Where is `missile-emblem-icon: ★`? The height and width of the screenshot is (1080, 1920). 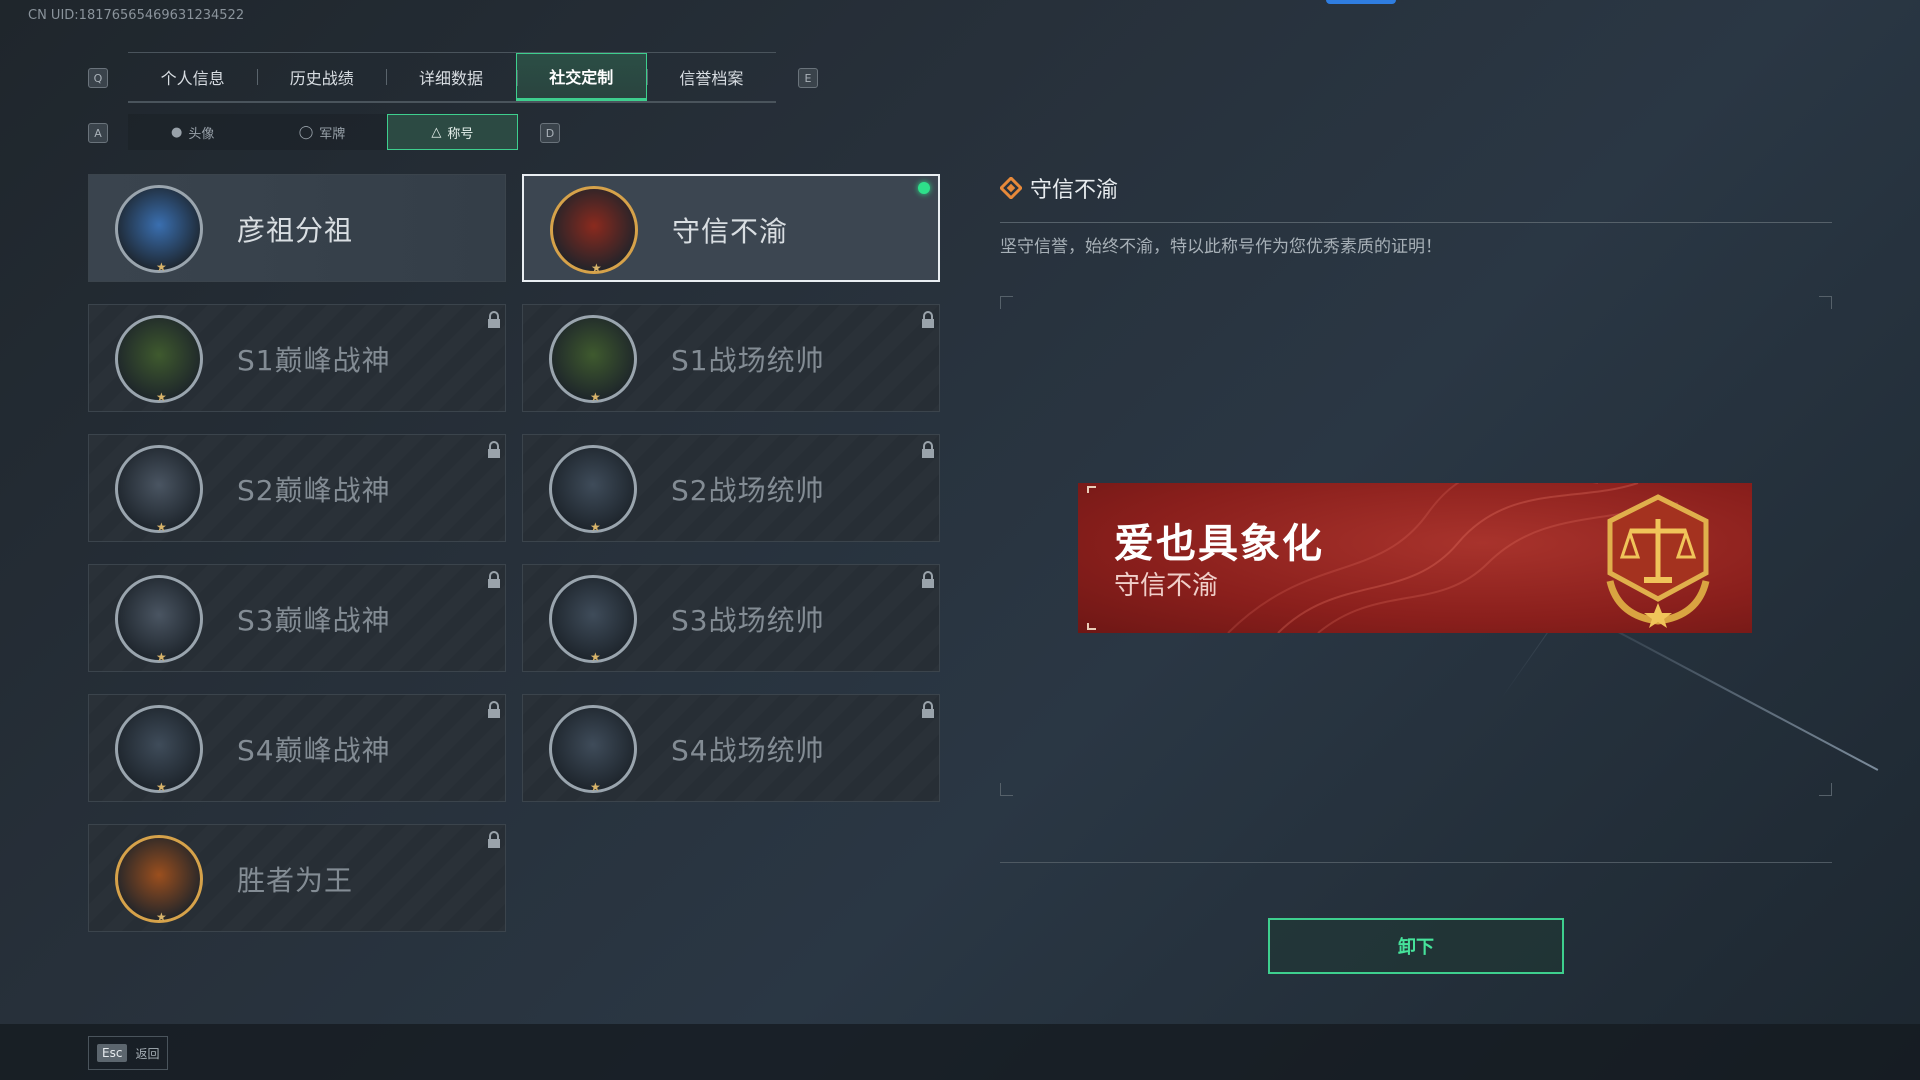 missile-emblem-icon: ★ is located at coordinates (593, 749).